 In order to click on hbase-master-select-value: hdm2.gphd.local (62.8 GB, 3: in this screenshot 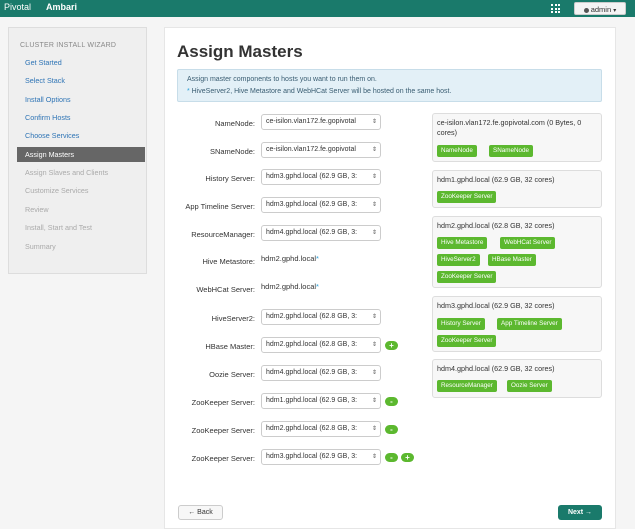, I will do `click(312, 344)`.